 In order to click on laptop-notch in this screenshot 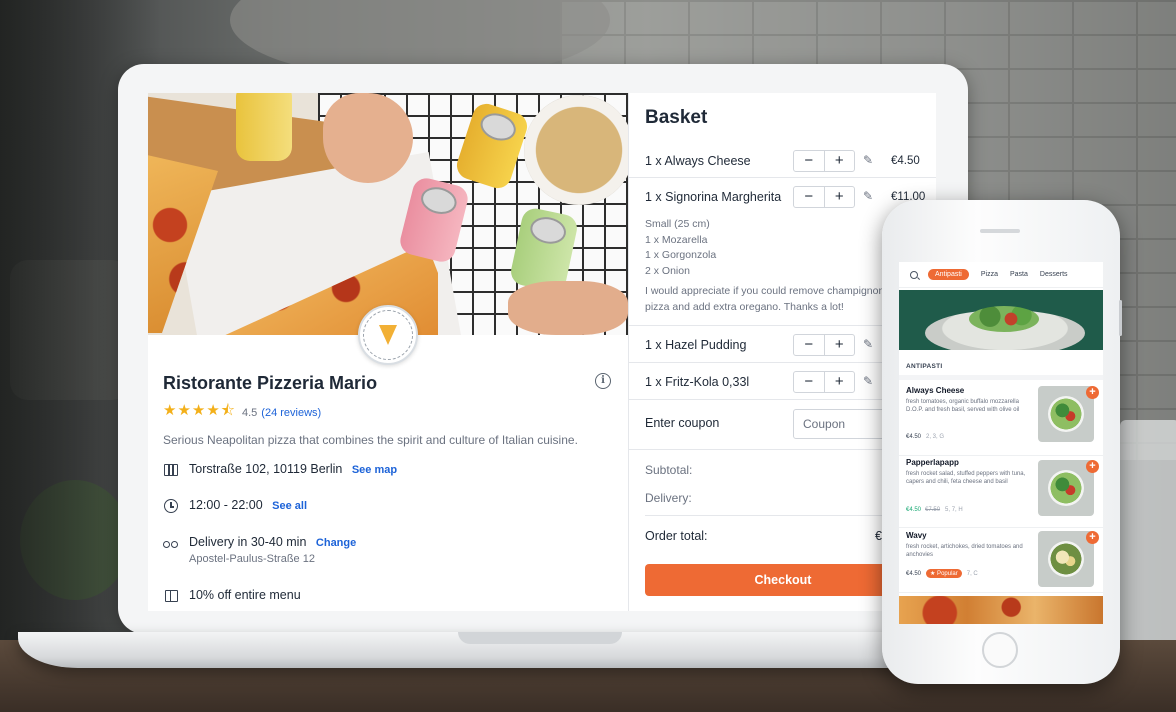, I will do `click(540, 638)`.